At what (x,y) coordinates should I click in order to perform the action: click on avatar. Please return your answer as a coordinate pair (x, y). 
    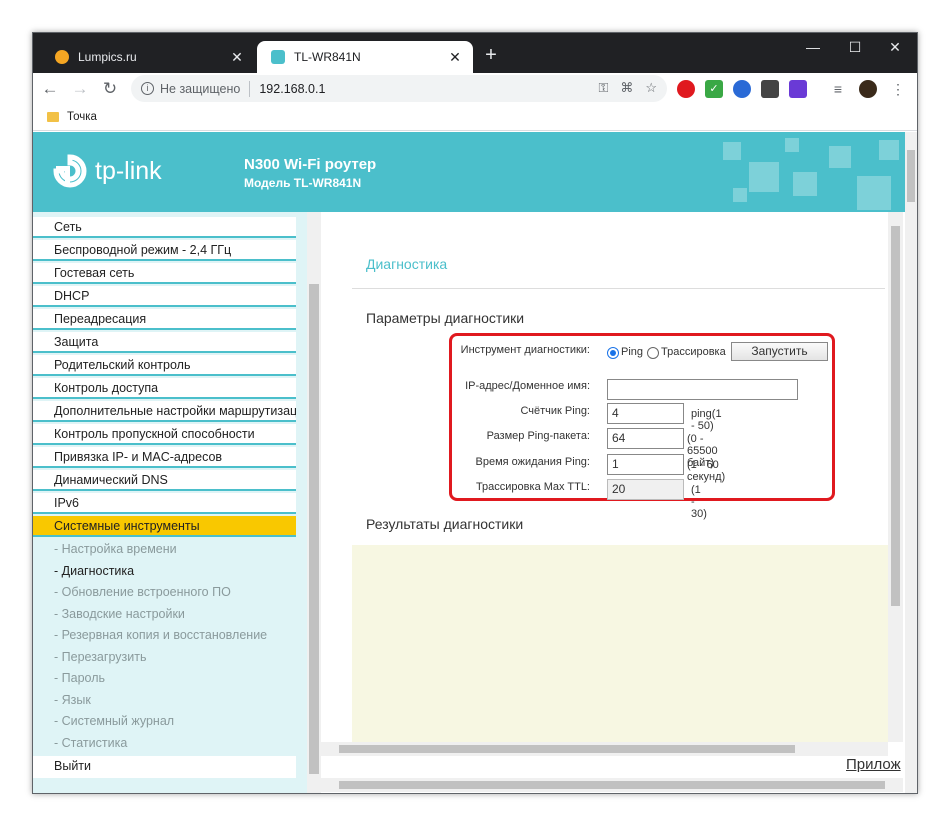
    Looking at the image, I should click on (868, 89).